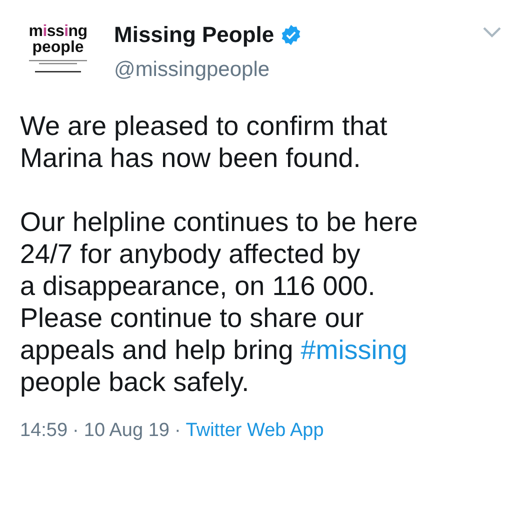 The height and width of the screenshot is (523, 523). Describe the element at coordinates (204, 142) in the screenshot. I see `tweet-text: We are pleased to confirm that Marina has now been found.` at that location.